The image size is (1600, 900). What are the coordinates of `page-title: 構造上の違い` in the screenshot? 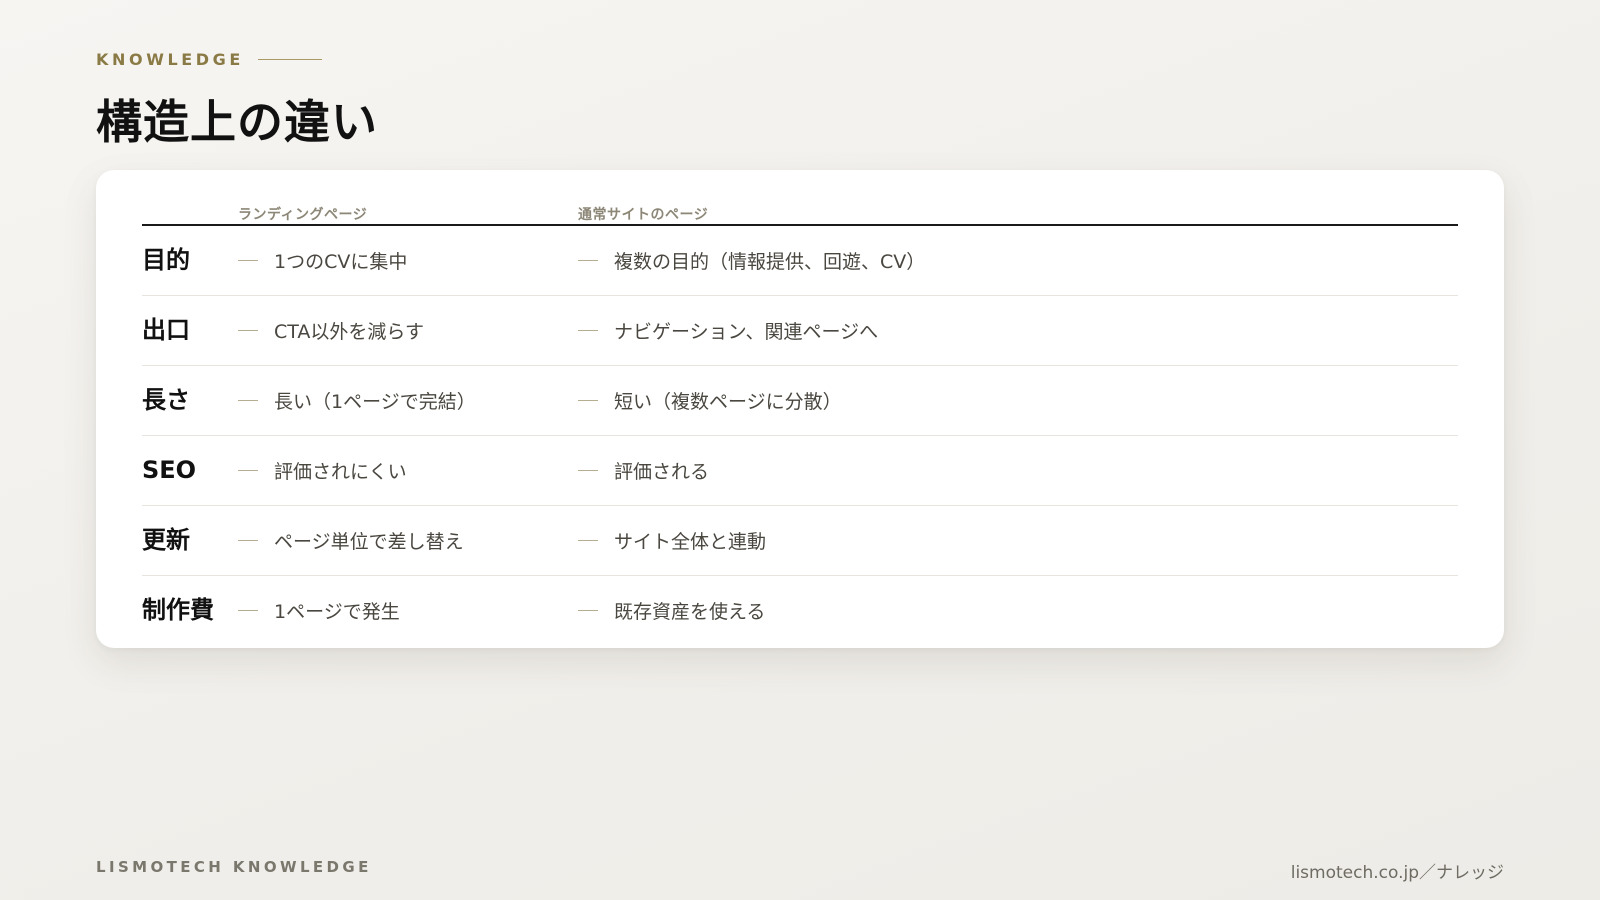 It's located at (237, 122).